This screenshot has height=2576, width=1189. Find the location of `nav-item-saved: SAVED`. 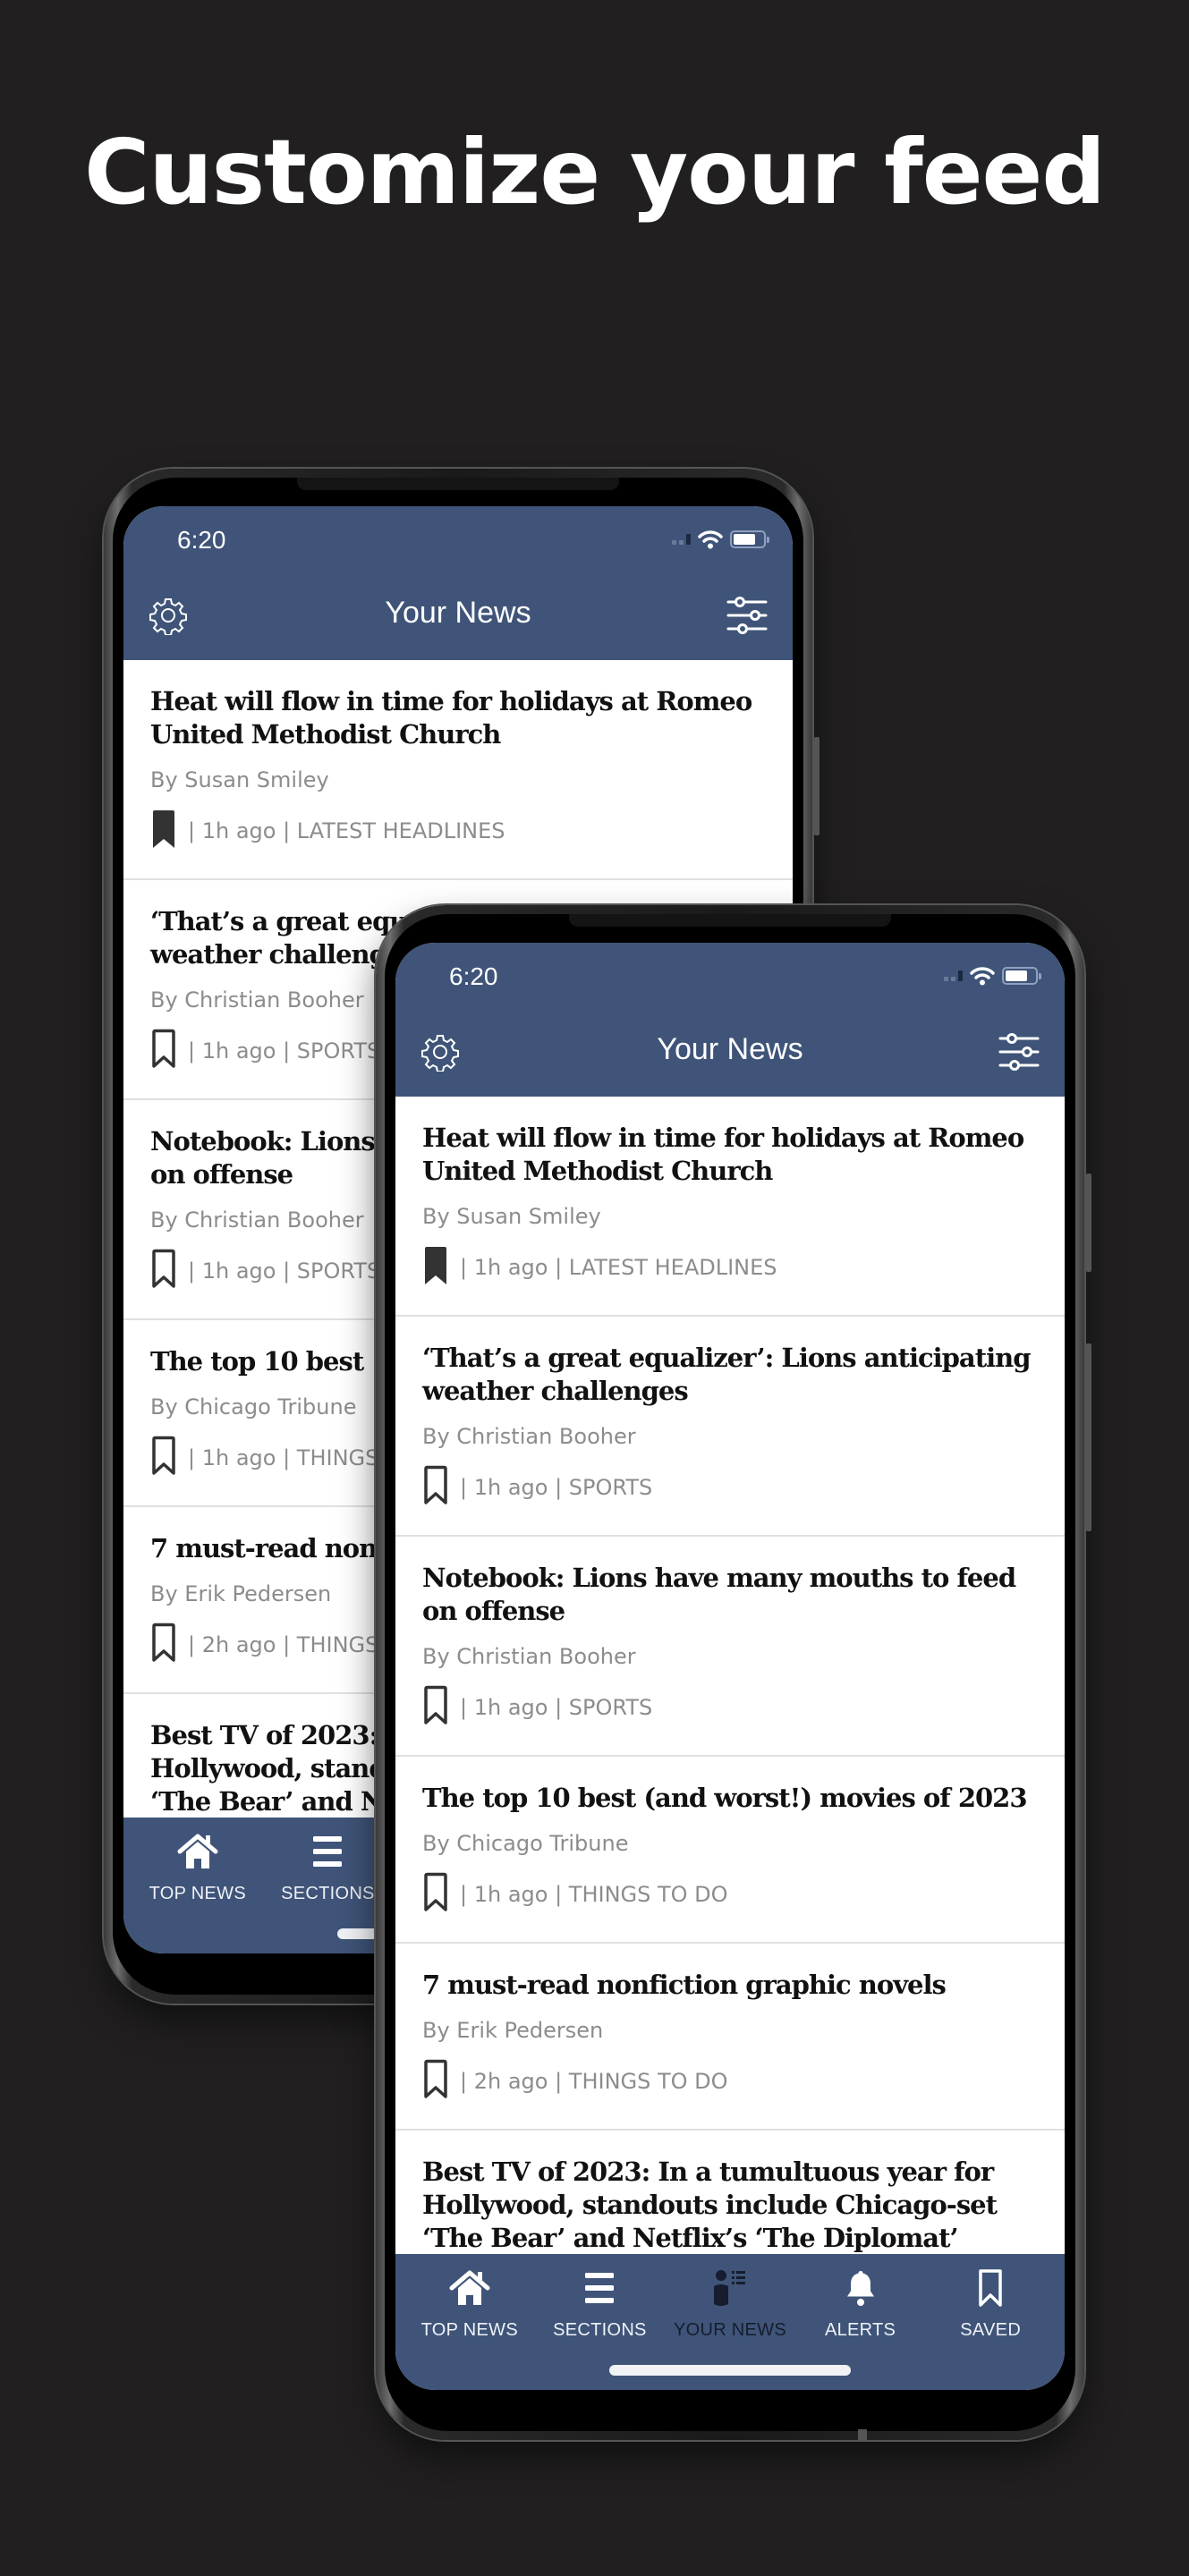

nav-item-saved: SAVED is located at coordinates (990, 2304).